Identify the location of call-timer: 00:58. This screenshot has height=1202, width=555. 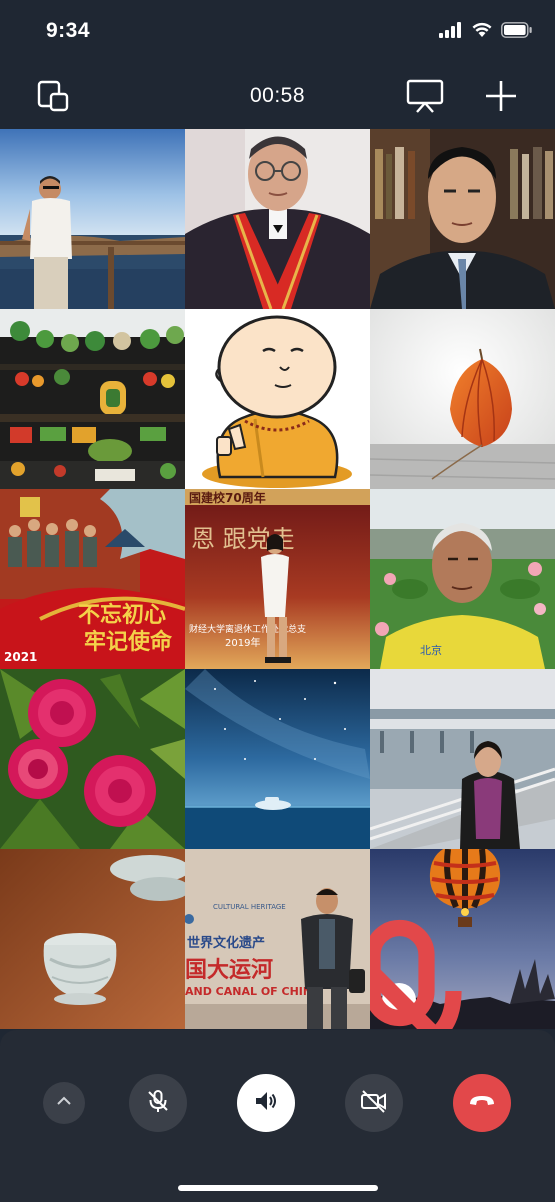
(277, 95).